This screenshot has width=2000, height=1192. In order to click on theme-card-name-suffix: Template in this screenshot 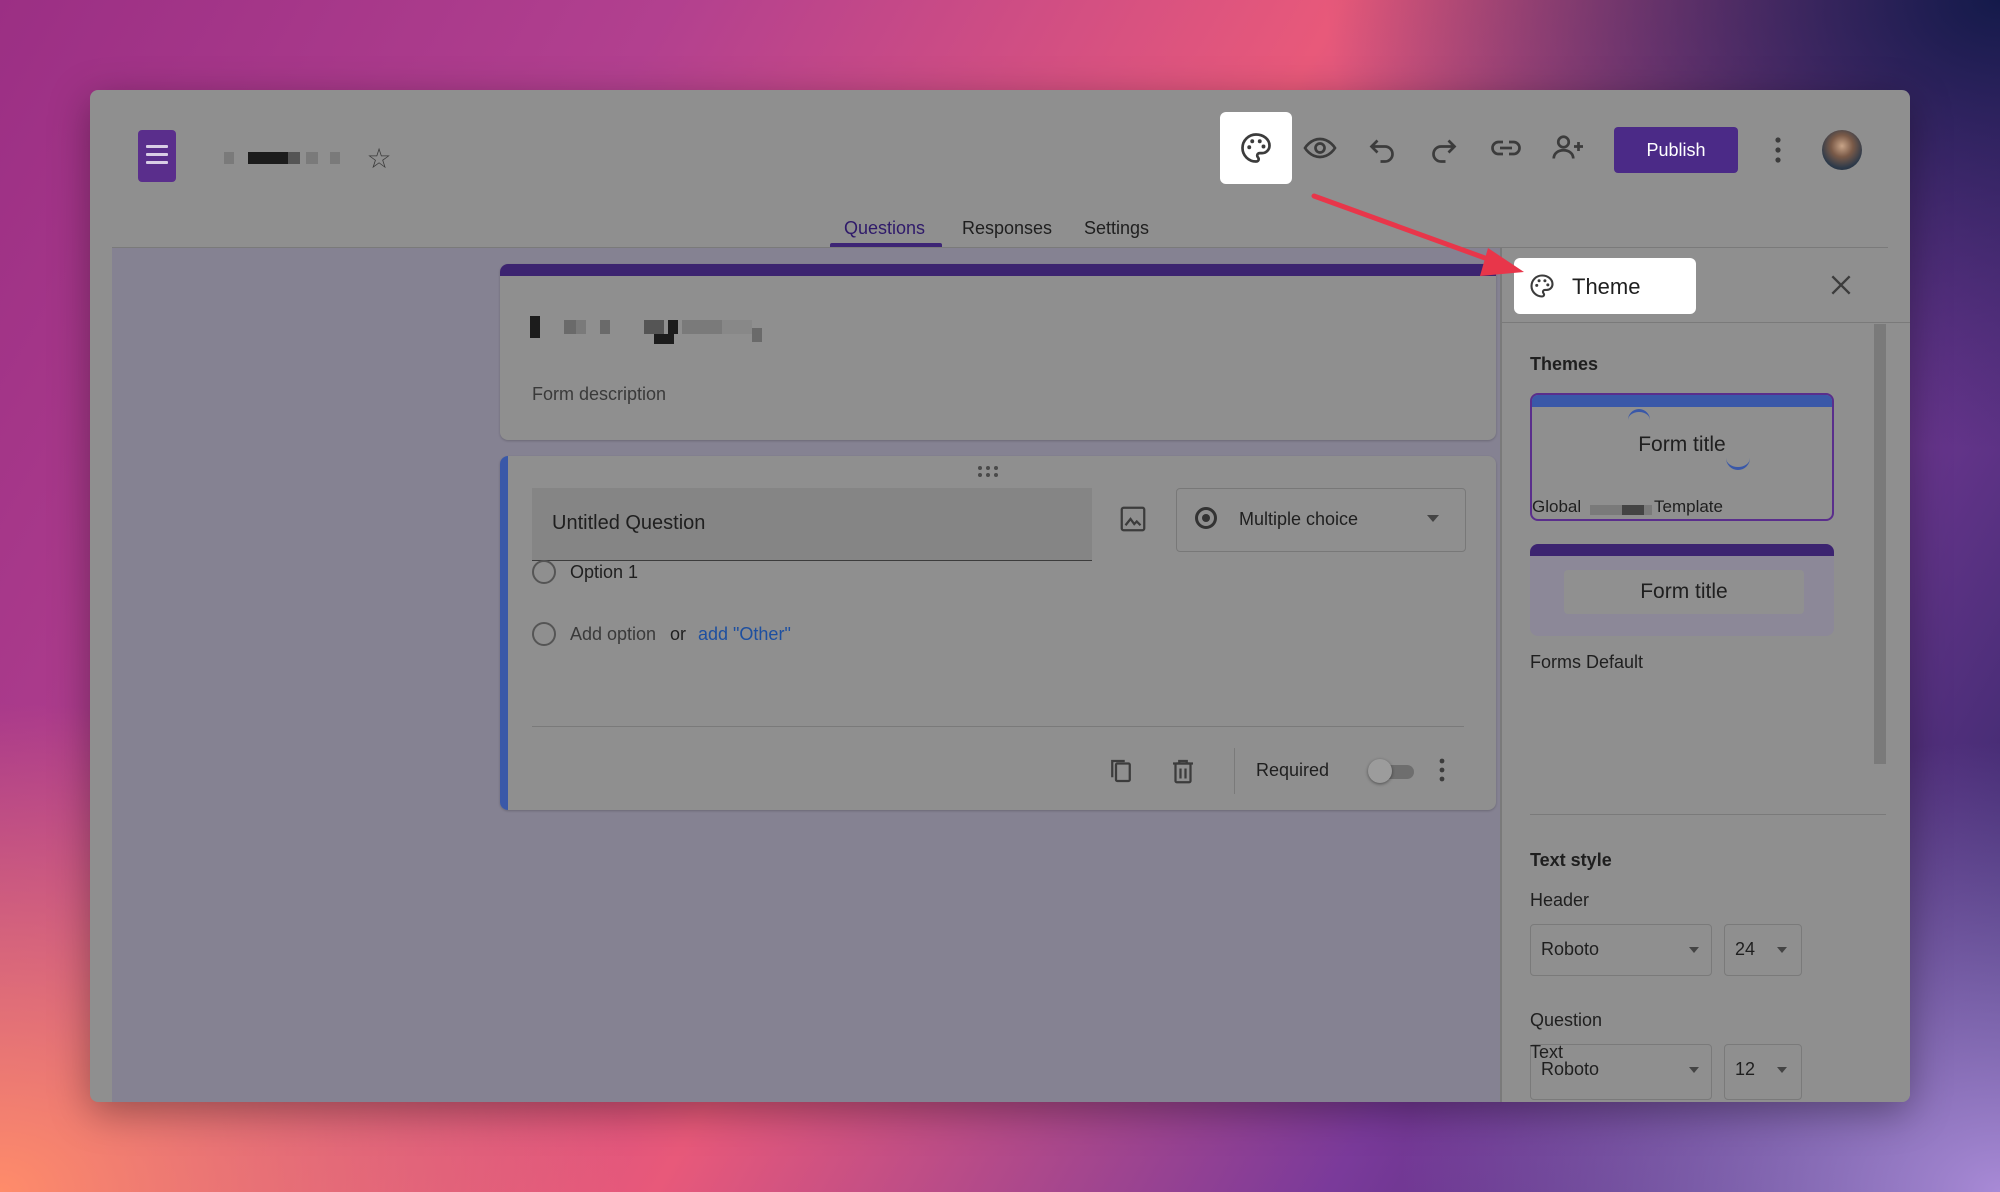, I will do `click(1688, 506)`.